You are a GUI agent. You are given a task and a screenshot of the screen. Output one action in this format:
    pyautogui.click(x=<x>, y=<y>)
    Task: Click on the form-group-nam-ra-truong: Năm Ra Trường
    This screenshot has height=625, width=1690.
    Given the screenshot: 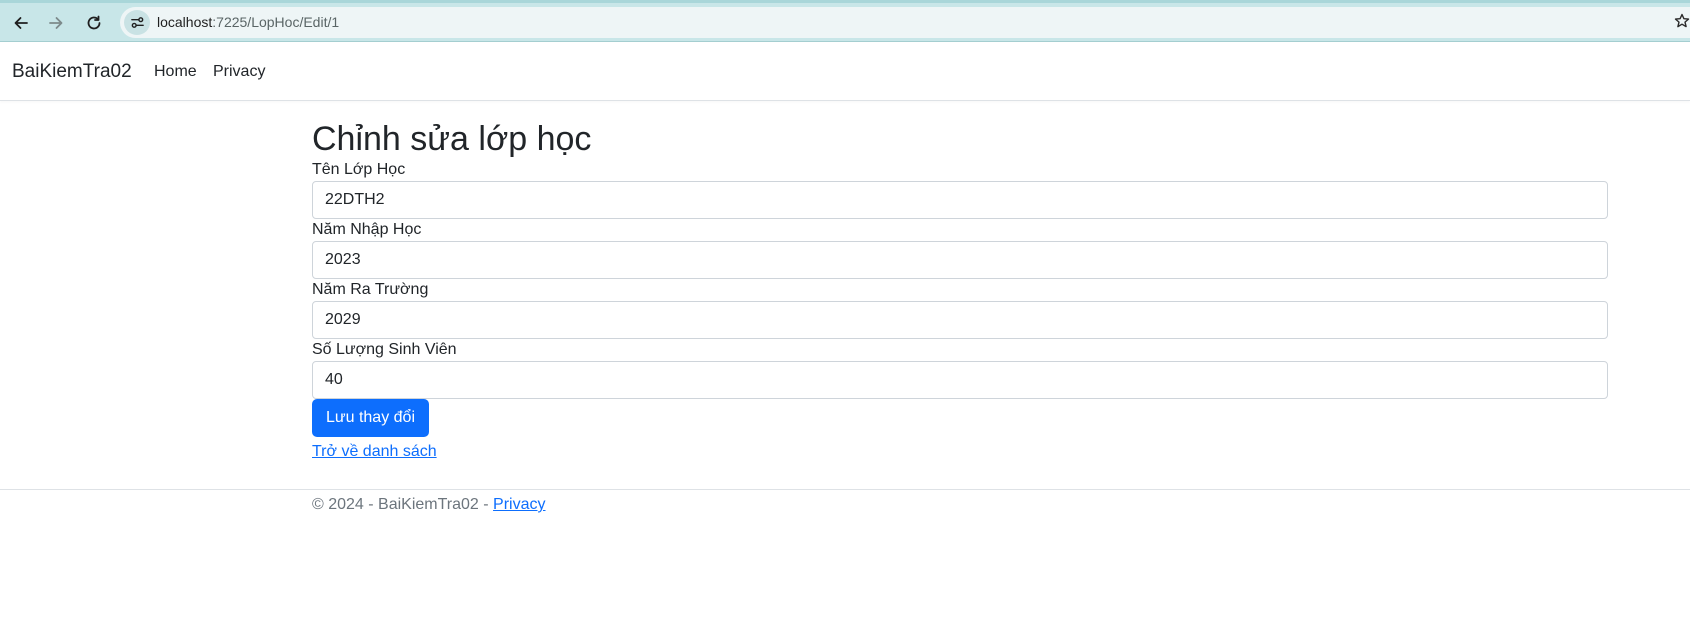 What is the action you would take?
    pyautogui.click(x=960, y=309)
    